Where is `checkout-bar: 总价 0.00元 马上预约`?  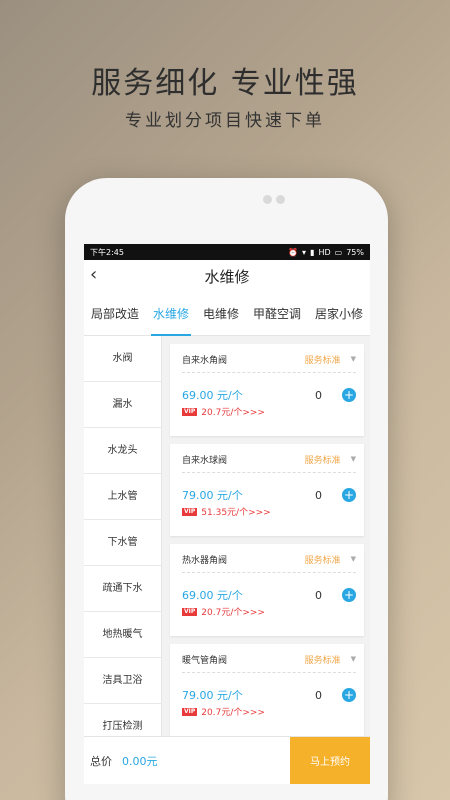 checkout-bar: 总价 0.00元 马上预约 is located at coordinates (227, 760).